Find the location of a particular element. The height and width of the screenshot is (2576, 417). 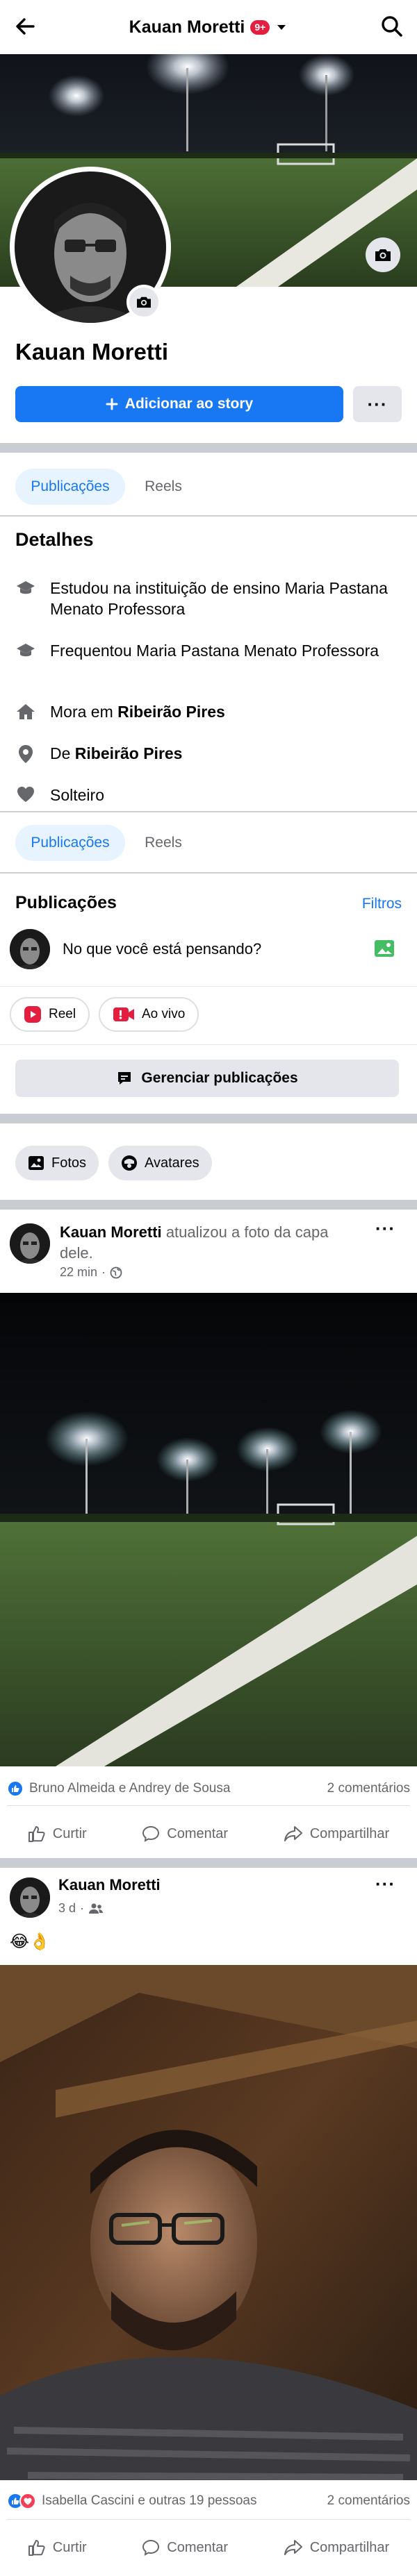

top-bar: Kauan Moretti 9+ is located at coordinates (208, 27).